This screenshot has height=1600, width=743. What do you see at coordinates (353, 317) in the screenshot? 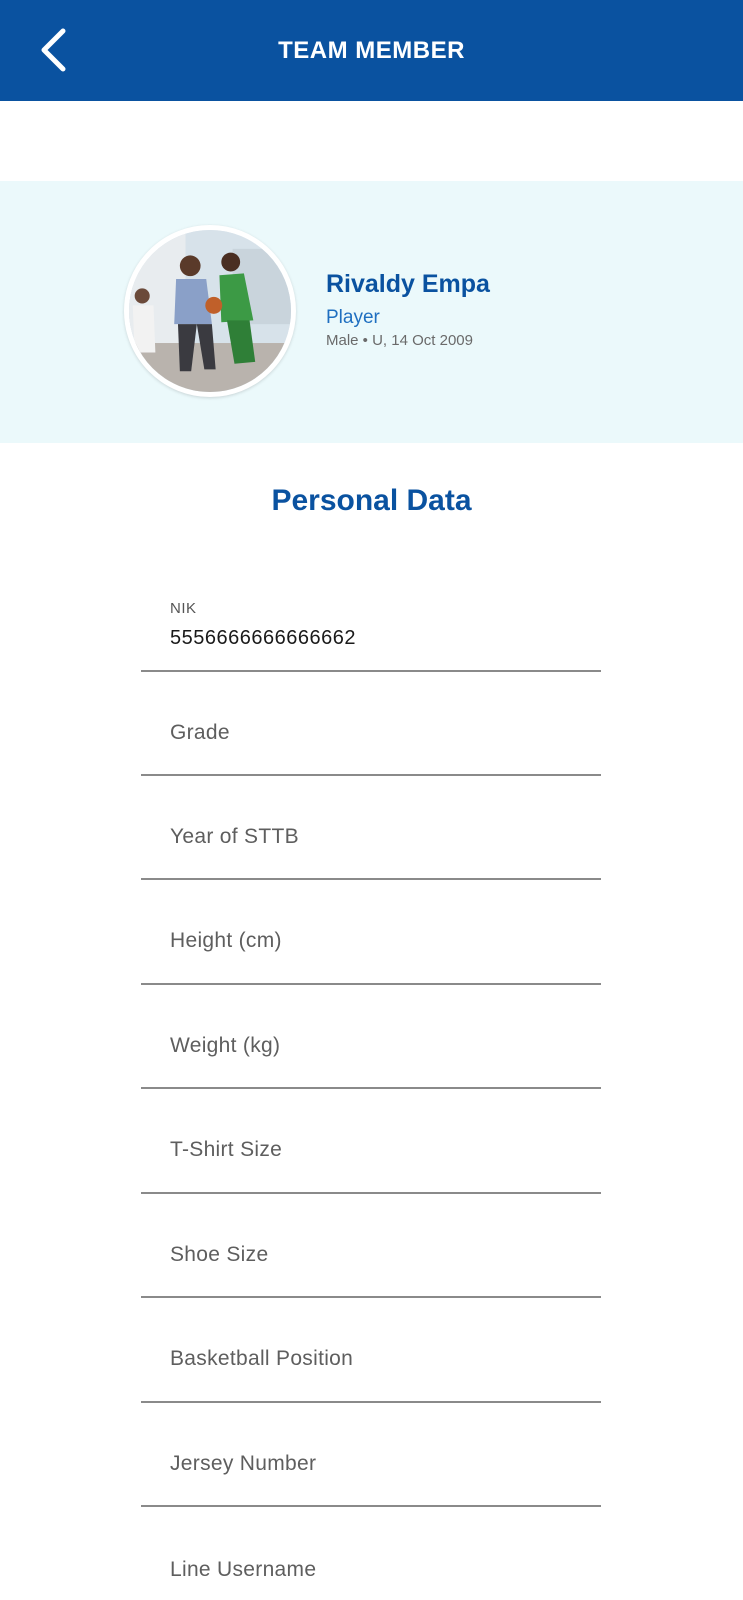
I see `profile-role: Player` at bounding box center [353, 317].